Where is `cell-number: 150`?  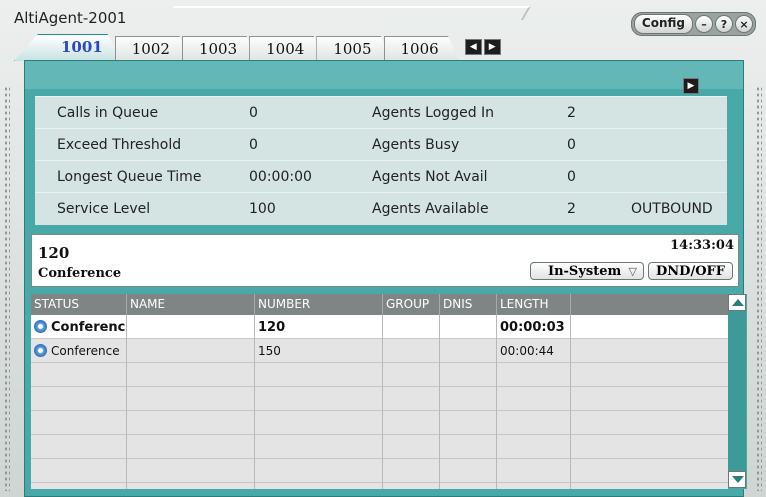 cell-number: 150 is located at coordinates (269, 351).